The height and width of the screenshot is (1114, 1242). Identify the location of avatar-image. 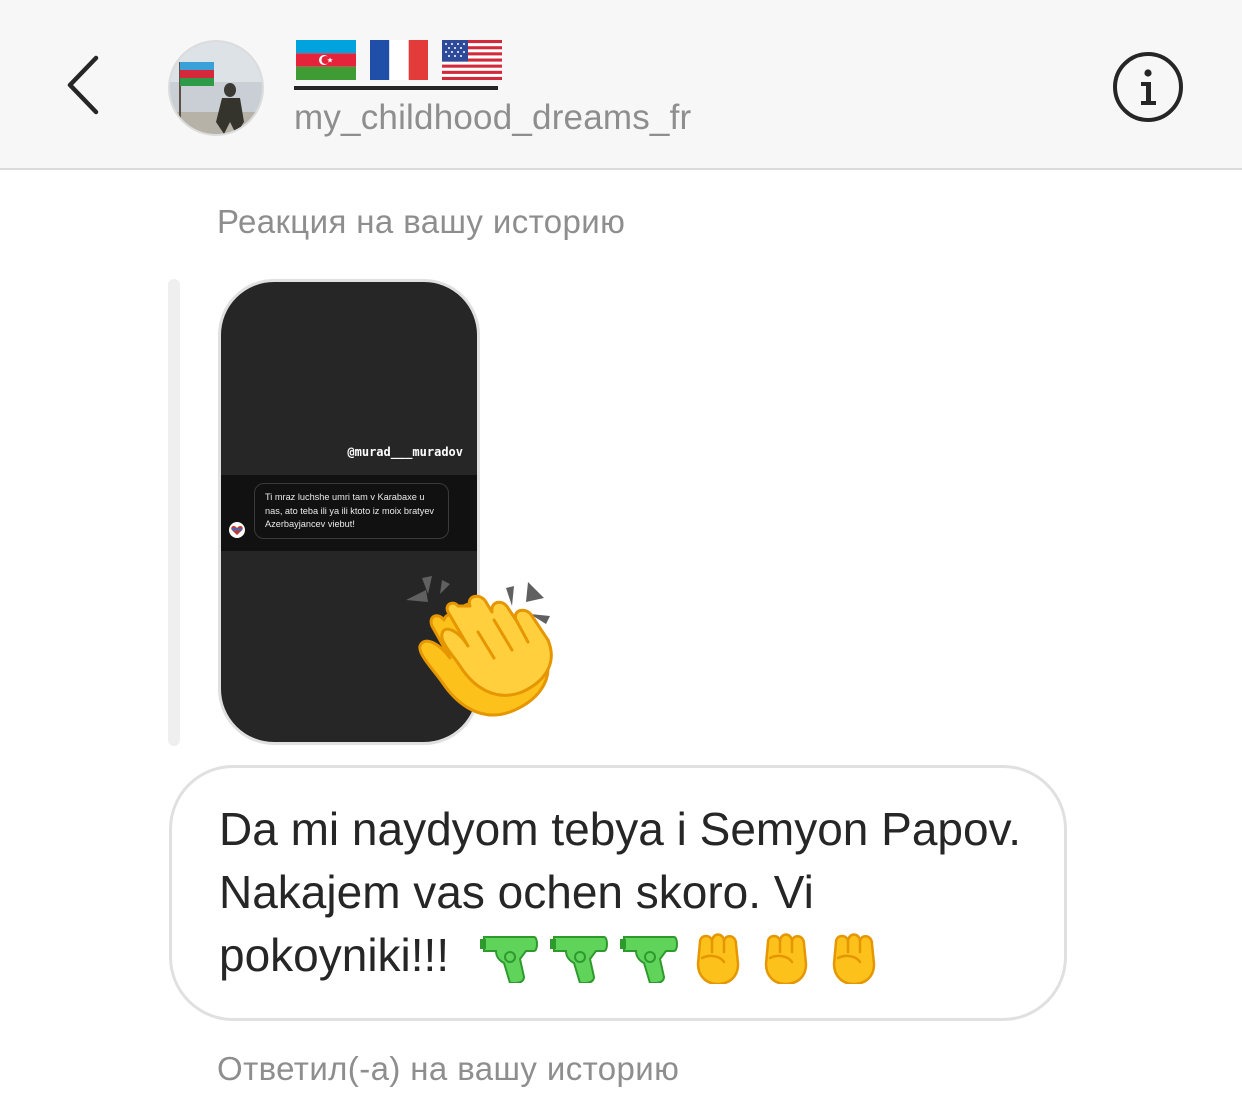
(216, 88).